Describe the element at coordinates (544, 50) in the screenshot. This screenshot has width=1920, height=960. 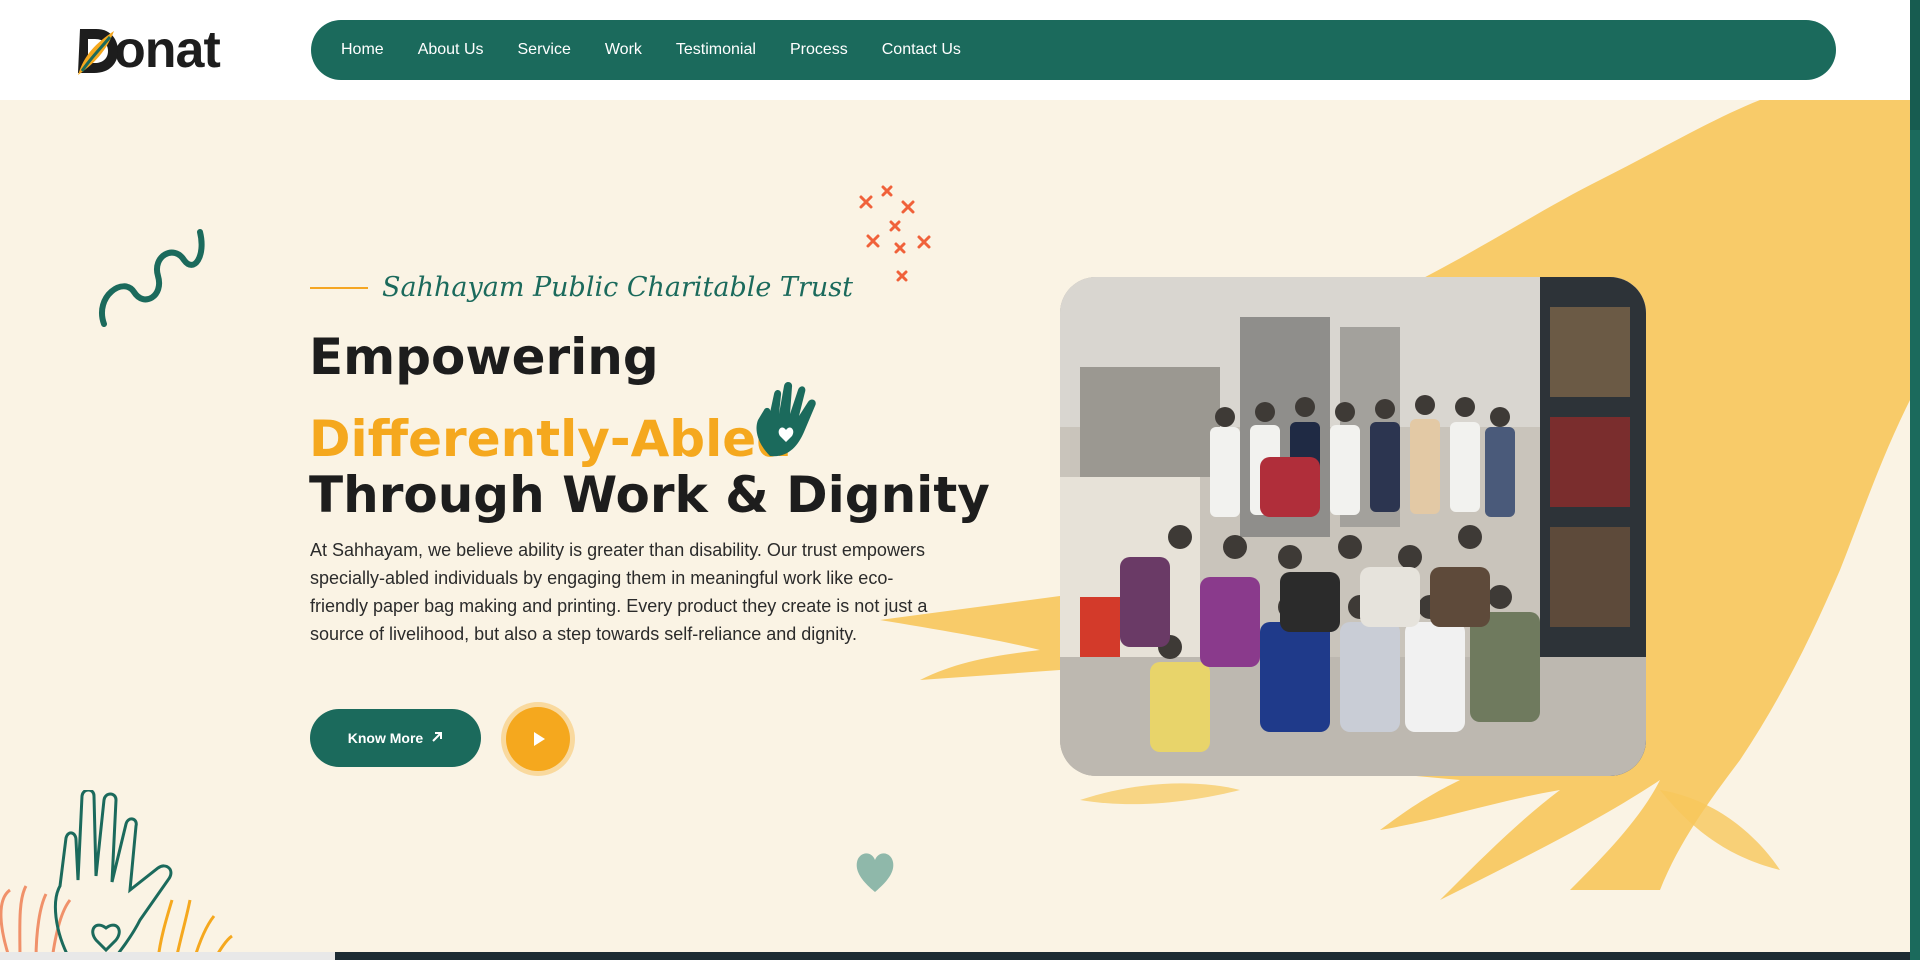
I see `nav-service: Service` at that location.